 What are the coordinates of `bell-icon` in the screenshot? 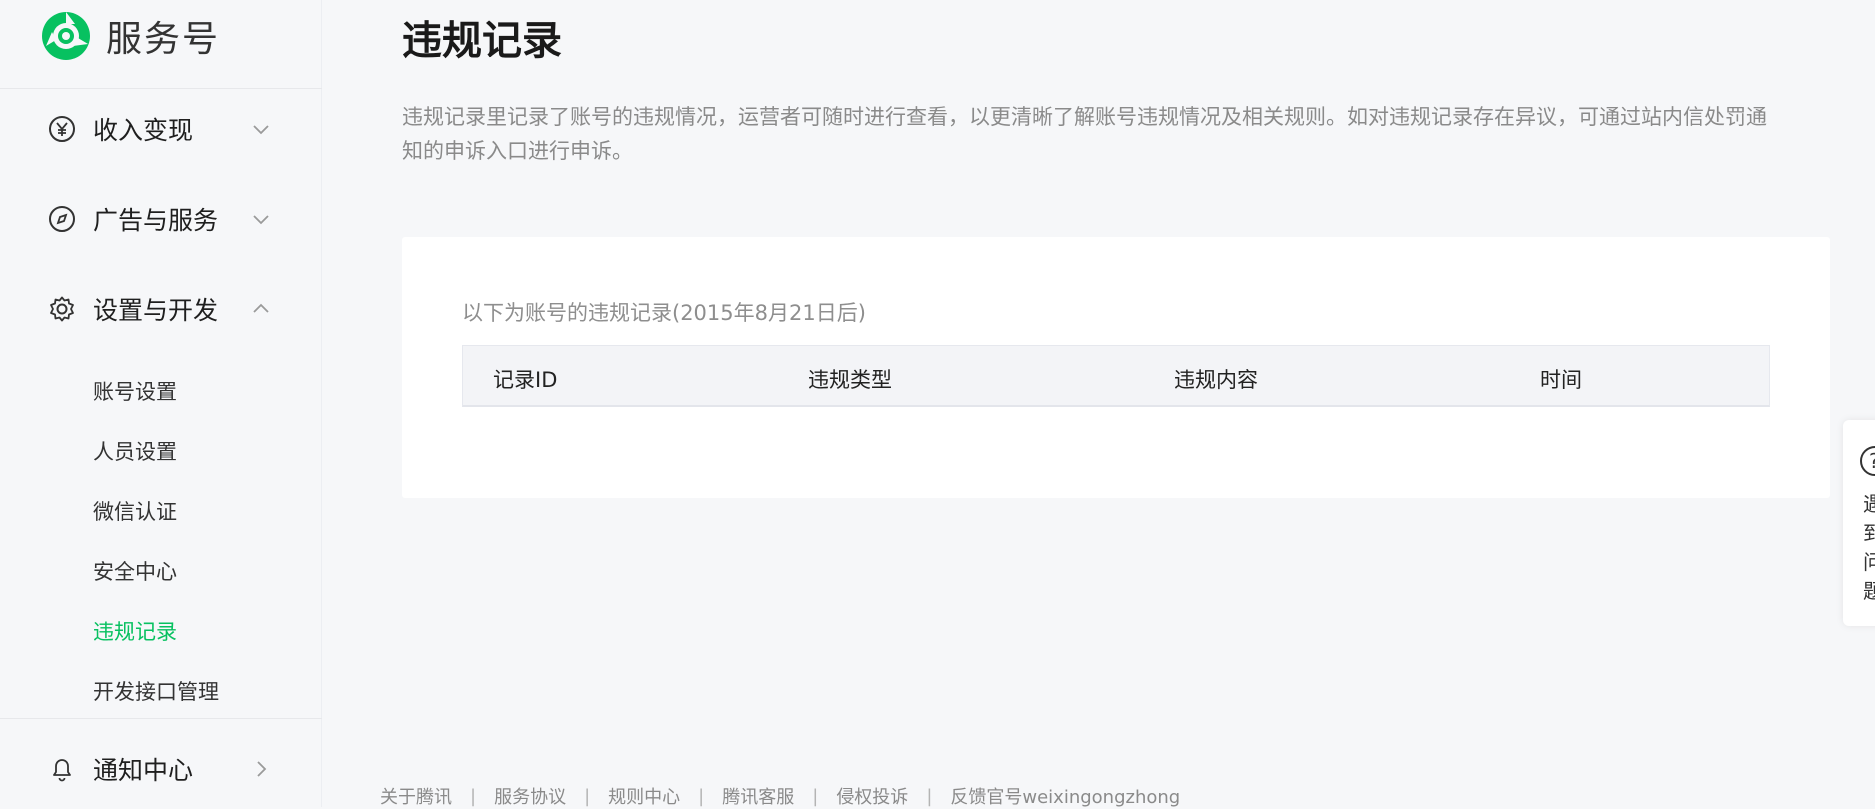 It's located at (62, 770).